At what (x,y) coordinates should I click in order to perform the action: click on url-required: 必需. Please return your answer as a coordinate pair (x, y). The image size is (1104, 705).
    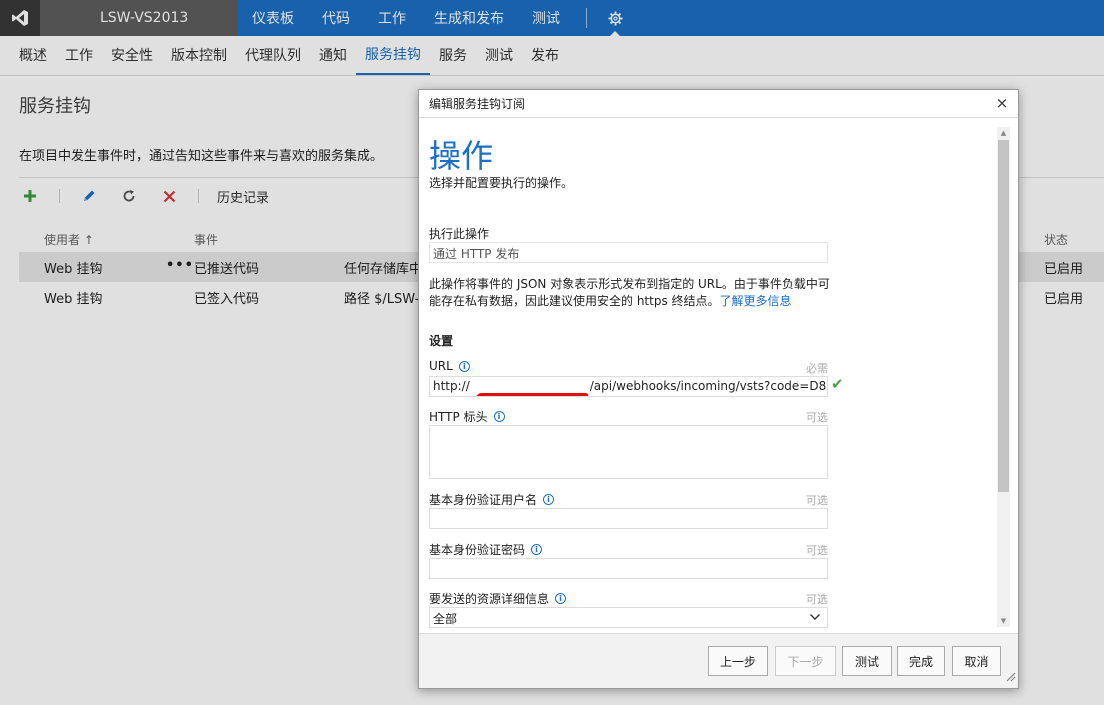
    Looking at the image, I should click on (817, 368).